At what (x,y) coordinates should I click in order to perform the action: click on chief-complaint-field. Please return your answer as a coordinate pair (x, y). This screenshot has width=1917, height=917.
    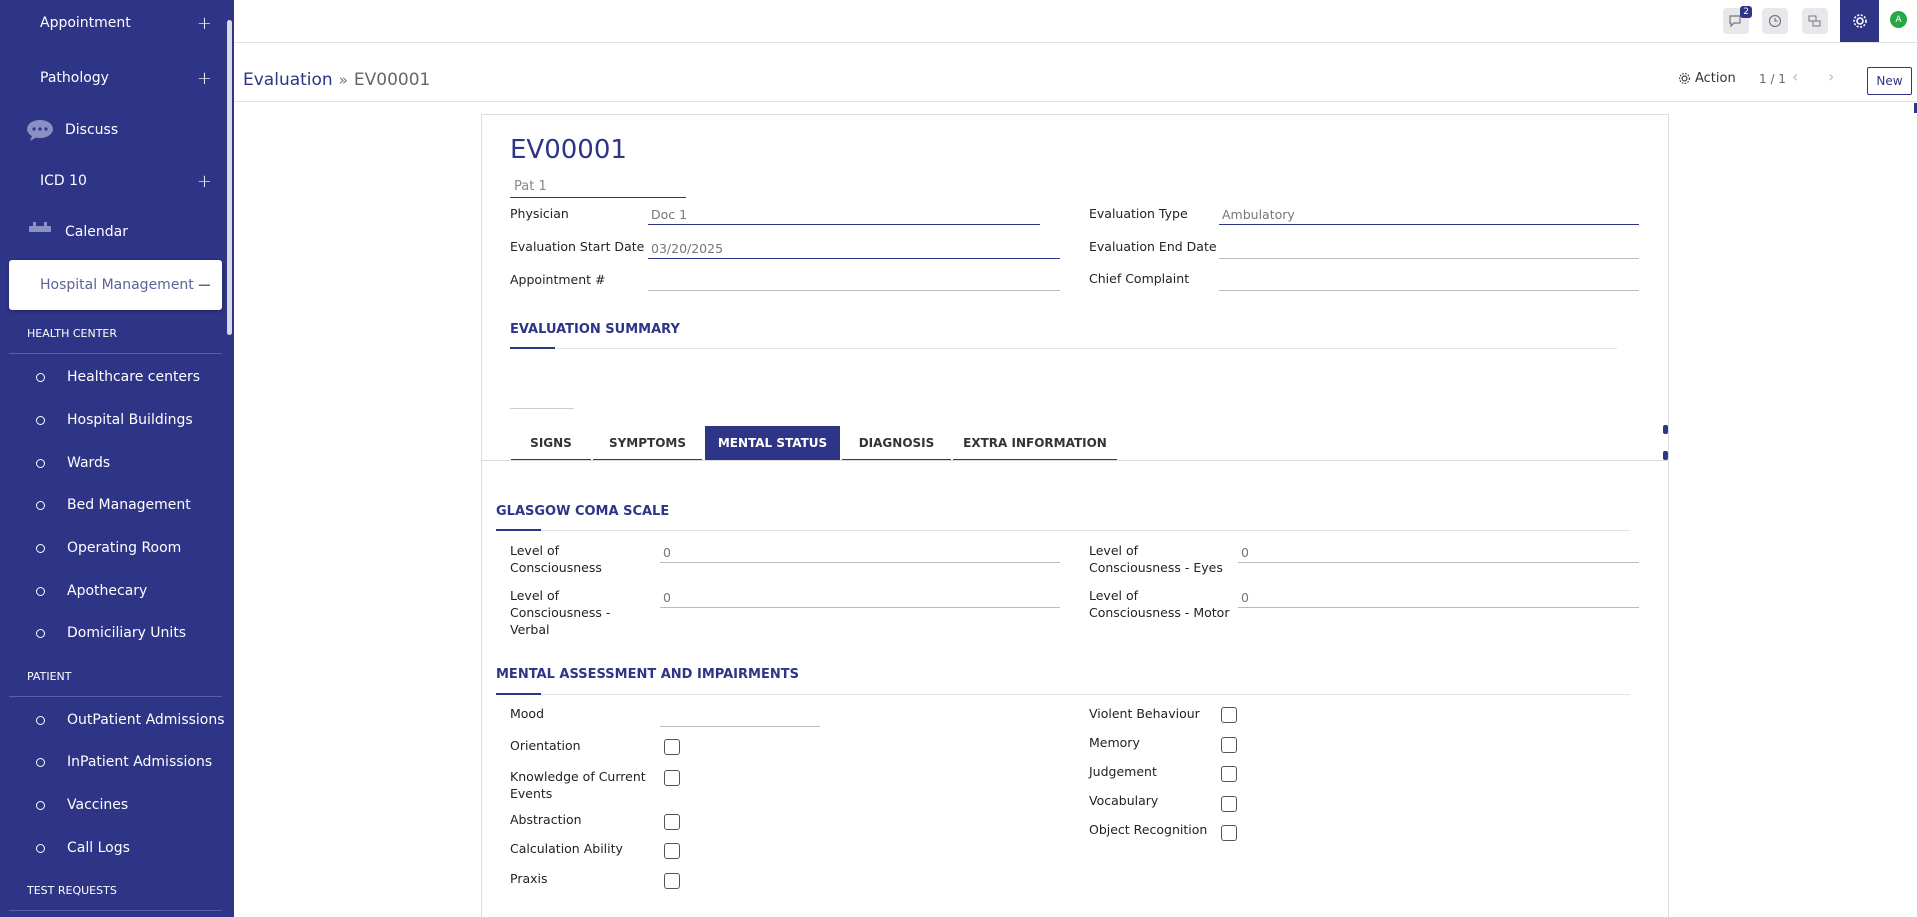
    Looking at the image, I should click on (1429, 282).